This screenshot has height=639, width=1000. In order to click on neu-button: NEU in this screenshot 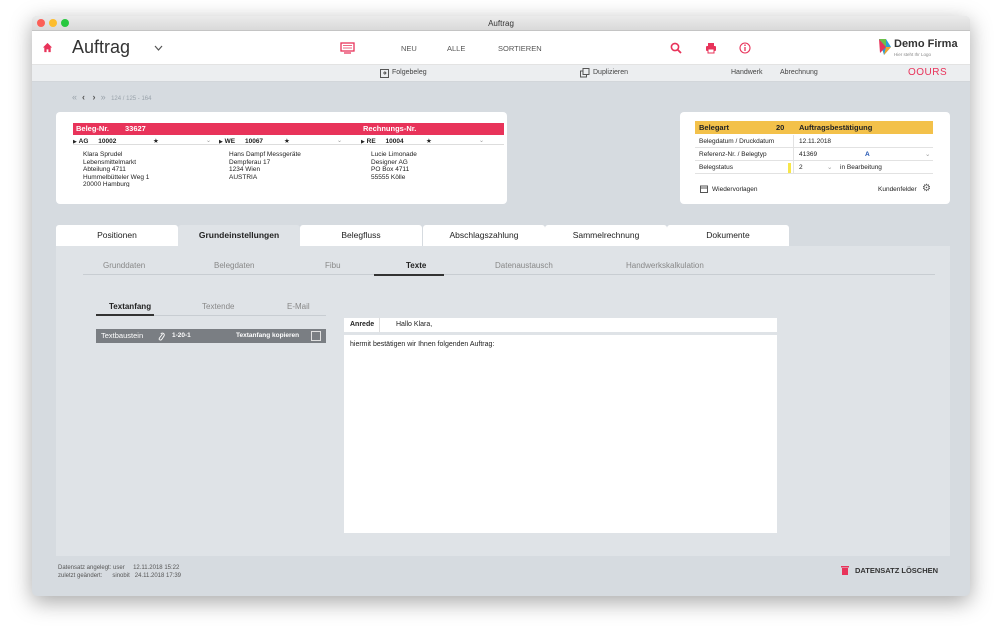, I will do `click(409, 48)`.